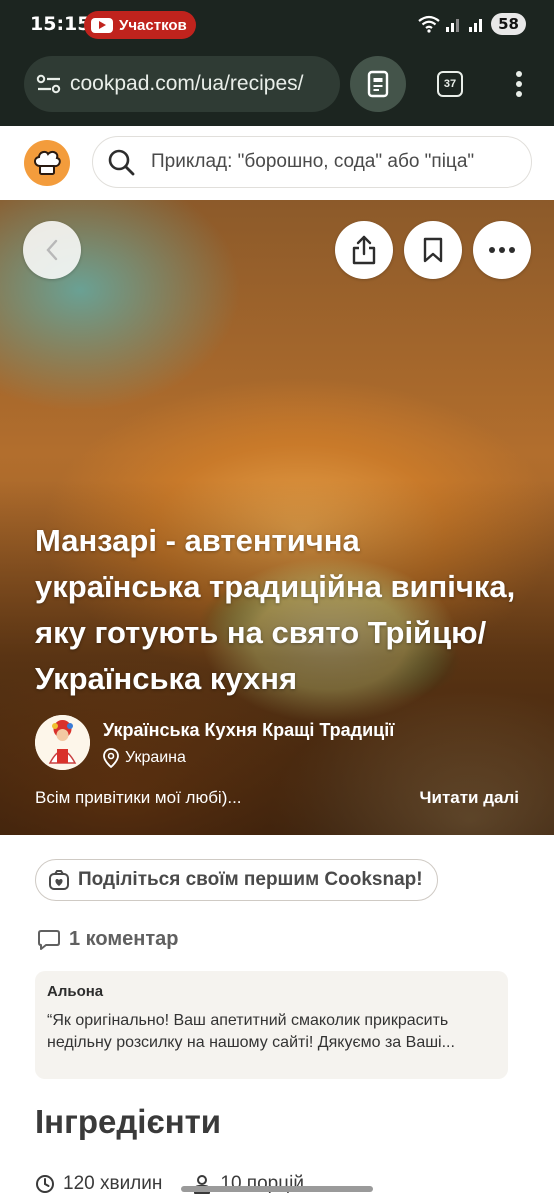 This screenshot has height=1200, width=554. I want to click on comments-count: 1 коментар, so click(124, 939).